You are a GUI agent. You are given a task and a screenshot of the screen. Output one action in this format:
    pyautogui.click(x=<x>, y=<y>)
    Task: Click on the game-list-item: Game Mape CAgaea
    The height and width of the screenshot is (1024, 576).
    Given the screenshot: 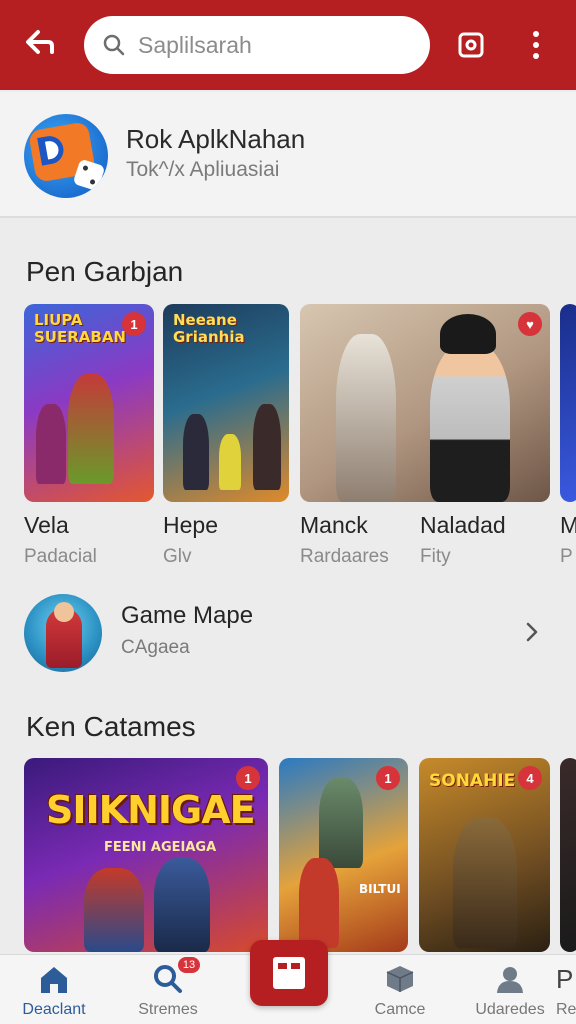 What is the action you would take?
    pyautogui.click(x=288, y=632)
    